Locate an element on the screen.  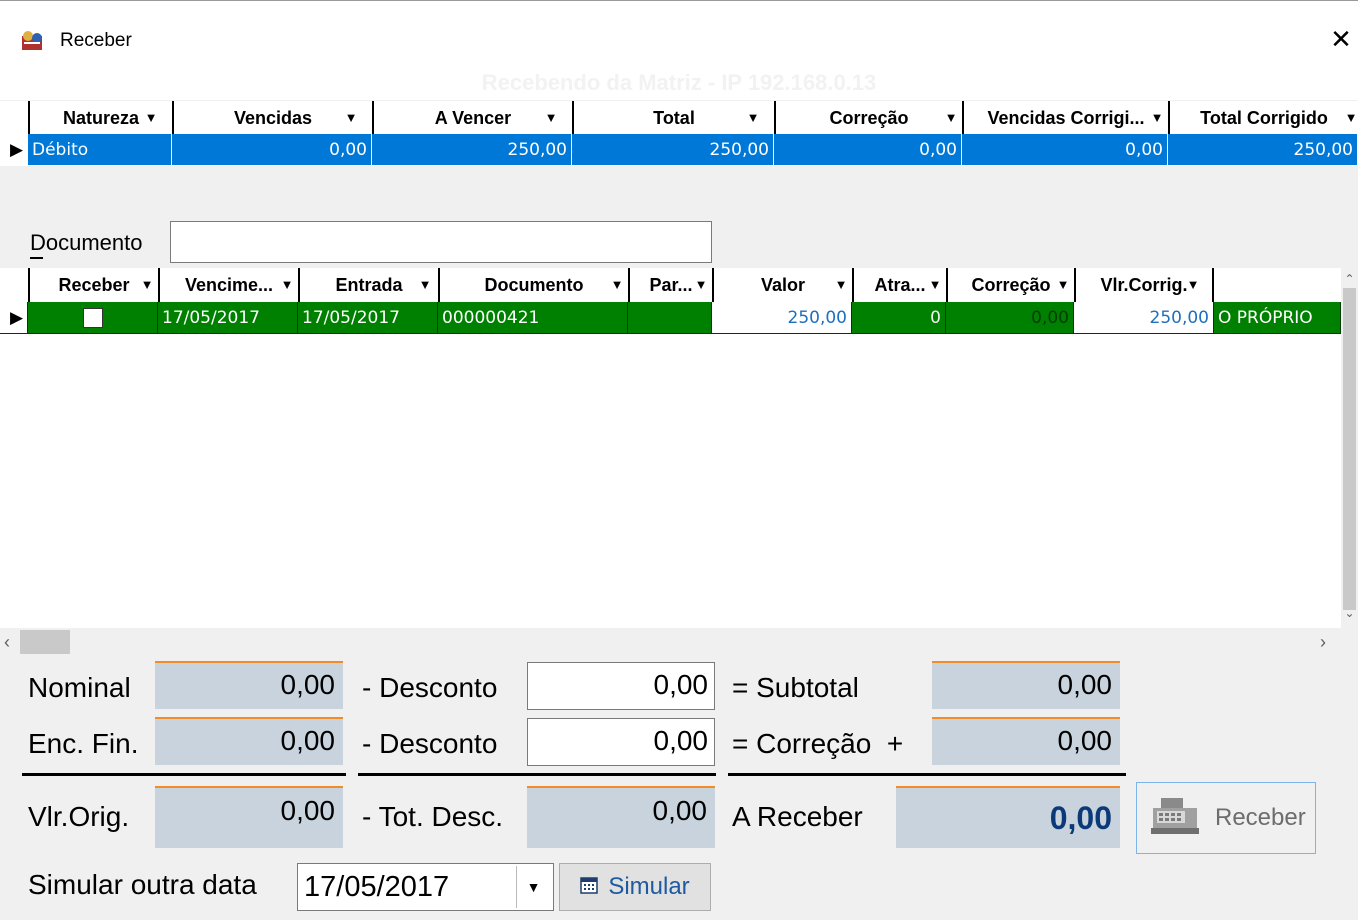
horizontal-scroll-thumb is located at coordinates (45, 642).